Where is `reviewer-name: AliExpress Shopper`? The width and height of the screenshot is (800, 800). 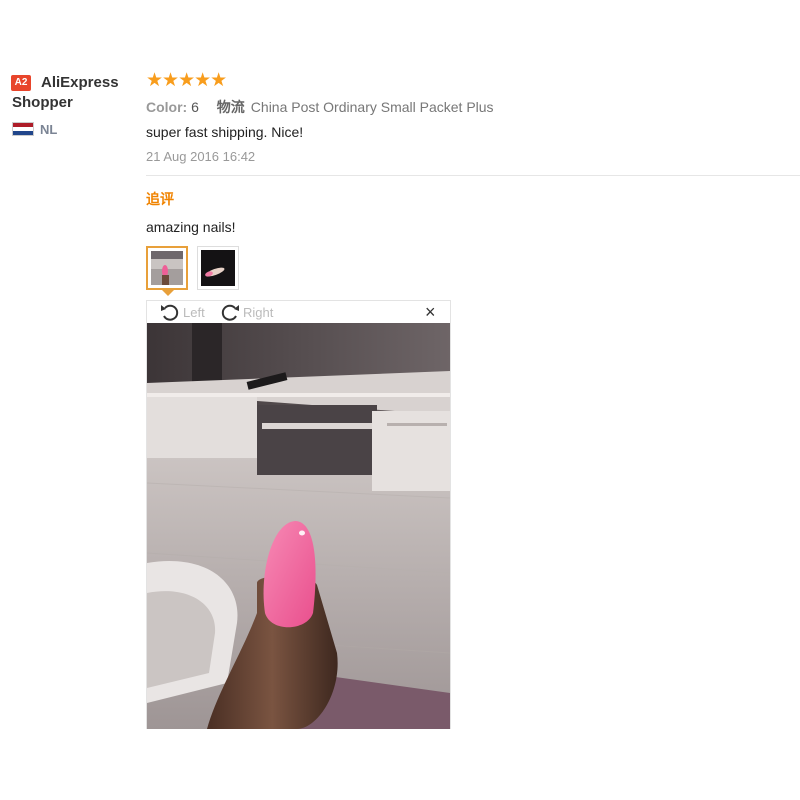 reviewer-name: AliExpress Shopper is located at coordinates (65, 92).